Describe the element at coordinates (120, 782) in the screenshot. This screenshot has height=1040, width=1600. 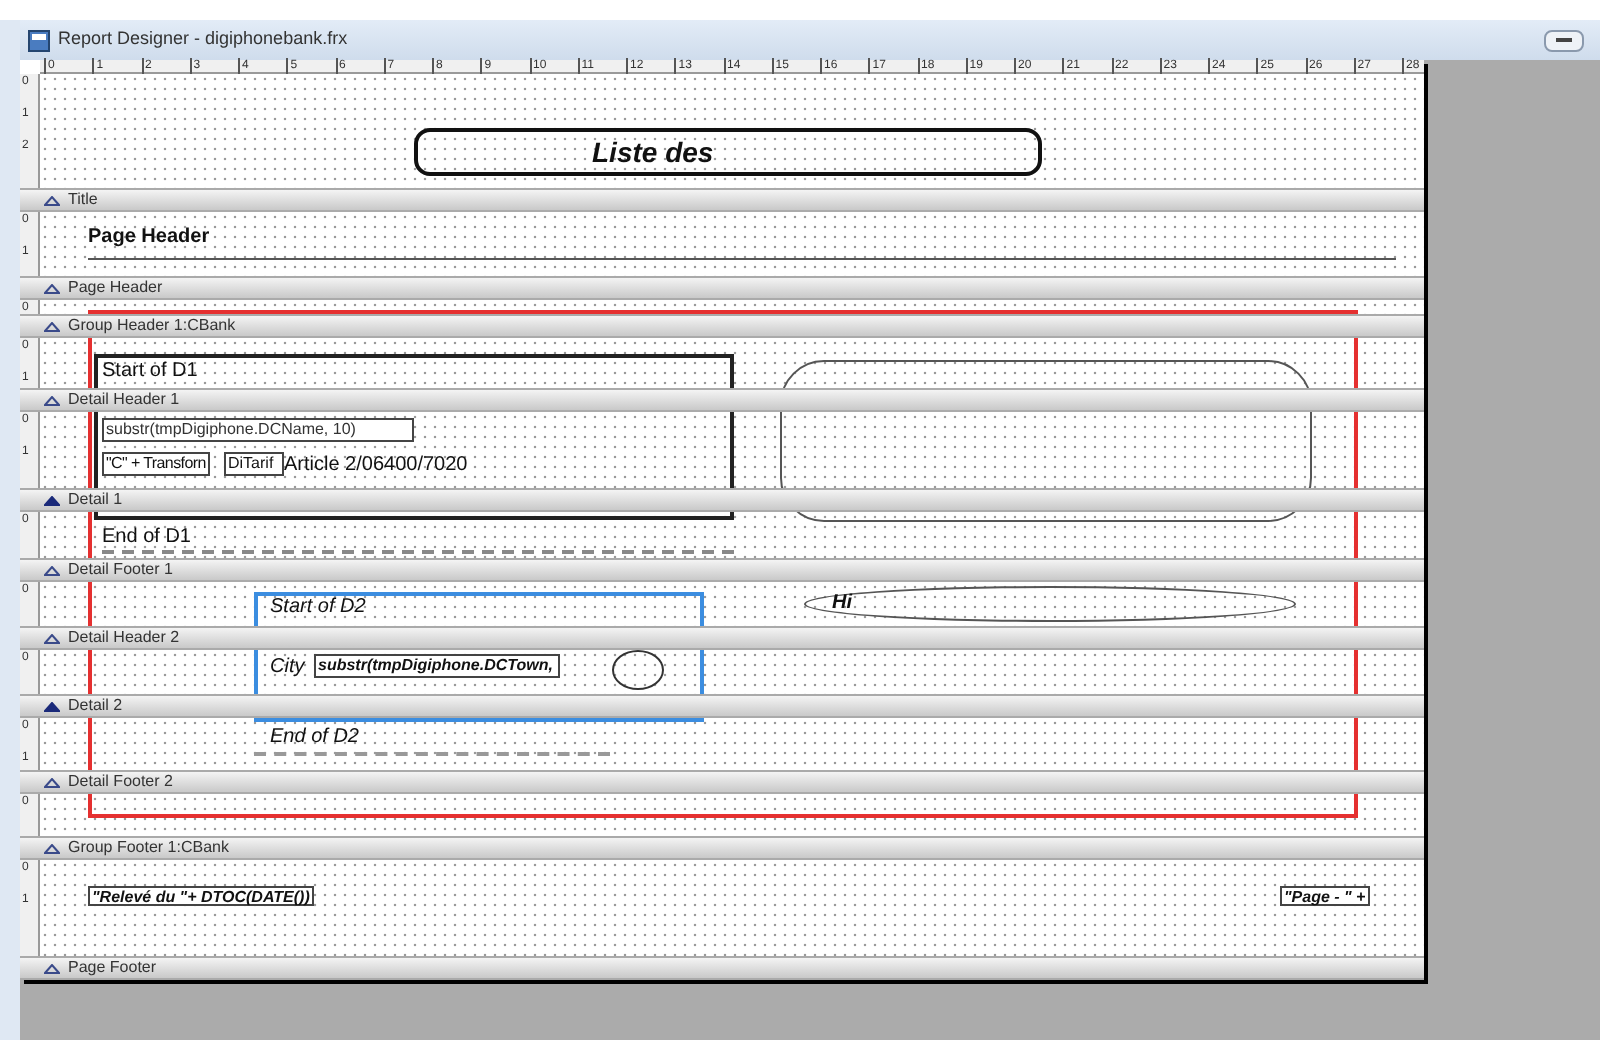
I see `band-label: Detail Footer 2` at that location.